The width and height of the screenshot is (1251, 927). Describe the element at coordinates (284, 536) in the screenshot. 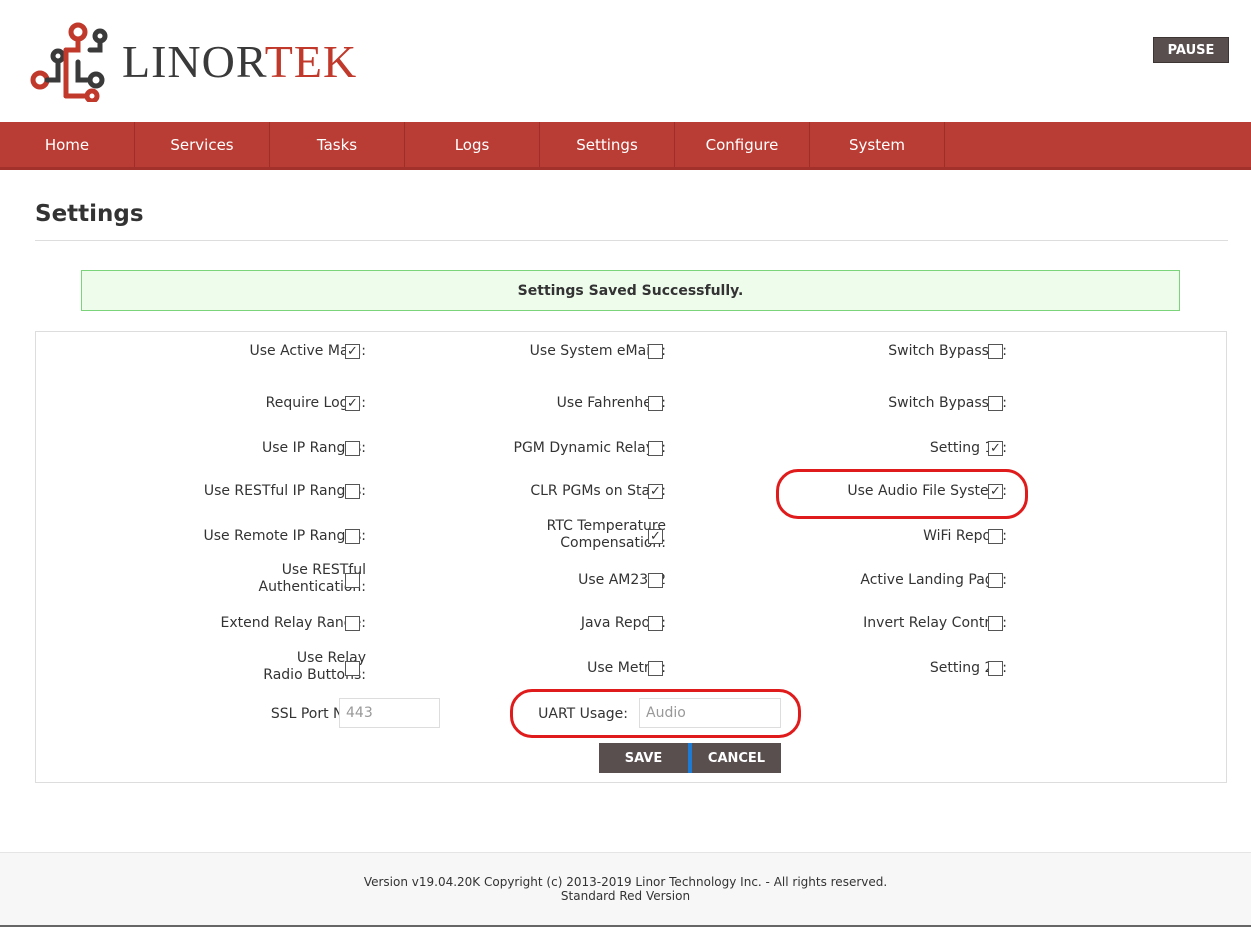

I see `setting-label: Use Remote IP Ranges:` at that location.